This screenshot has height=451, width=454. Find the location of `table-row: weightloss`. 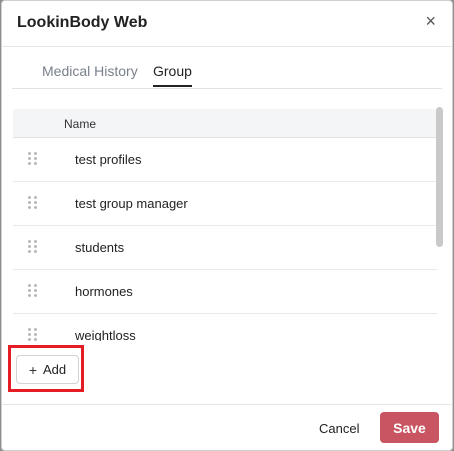

table-row: weightloss is located at coordinates (225, 327).